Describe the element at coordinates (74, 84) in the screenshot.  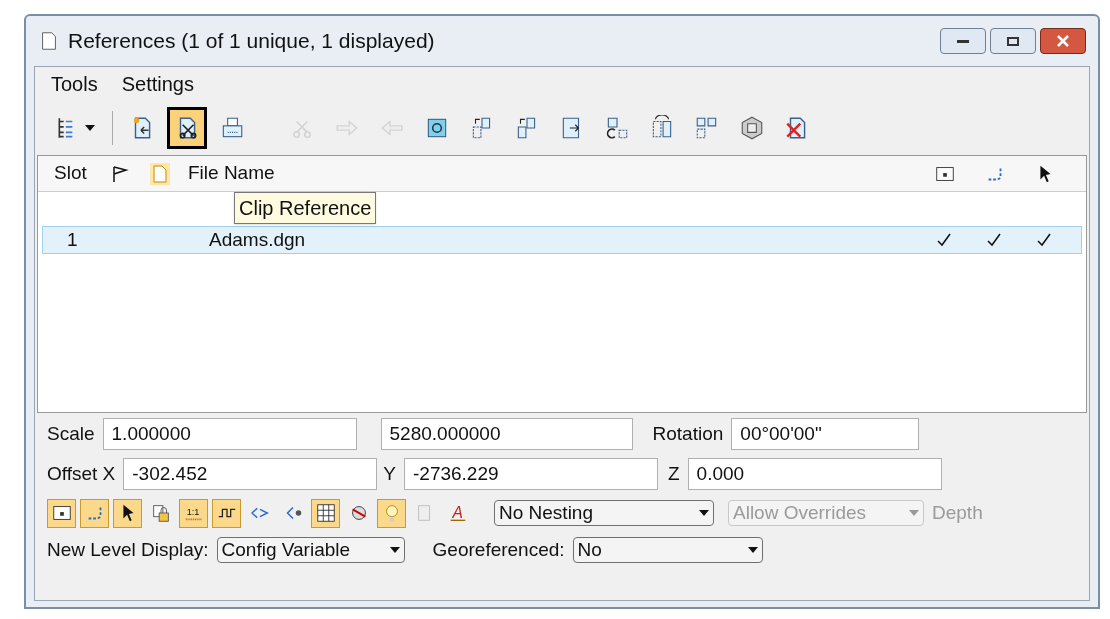
I see `menu-item: Tools` at that location.